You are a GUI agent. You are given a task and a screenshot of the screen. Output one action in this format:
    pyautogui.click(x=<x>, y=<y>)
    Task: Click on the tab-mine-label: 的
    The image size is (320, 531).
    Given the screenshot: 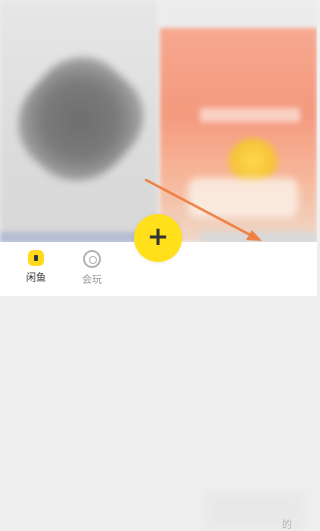 What is the action you would take?
    pyautogui.click(x=287, y=523)
    